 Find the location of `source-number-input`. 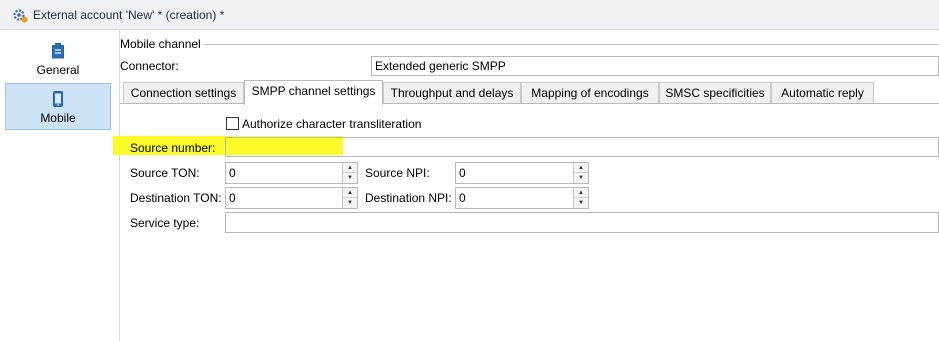

source-number-input is located at coordinates (582, 147).